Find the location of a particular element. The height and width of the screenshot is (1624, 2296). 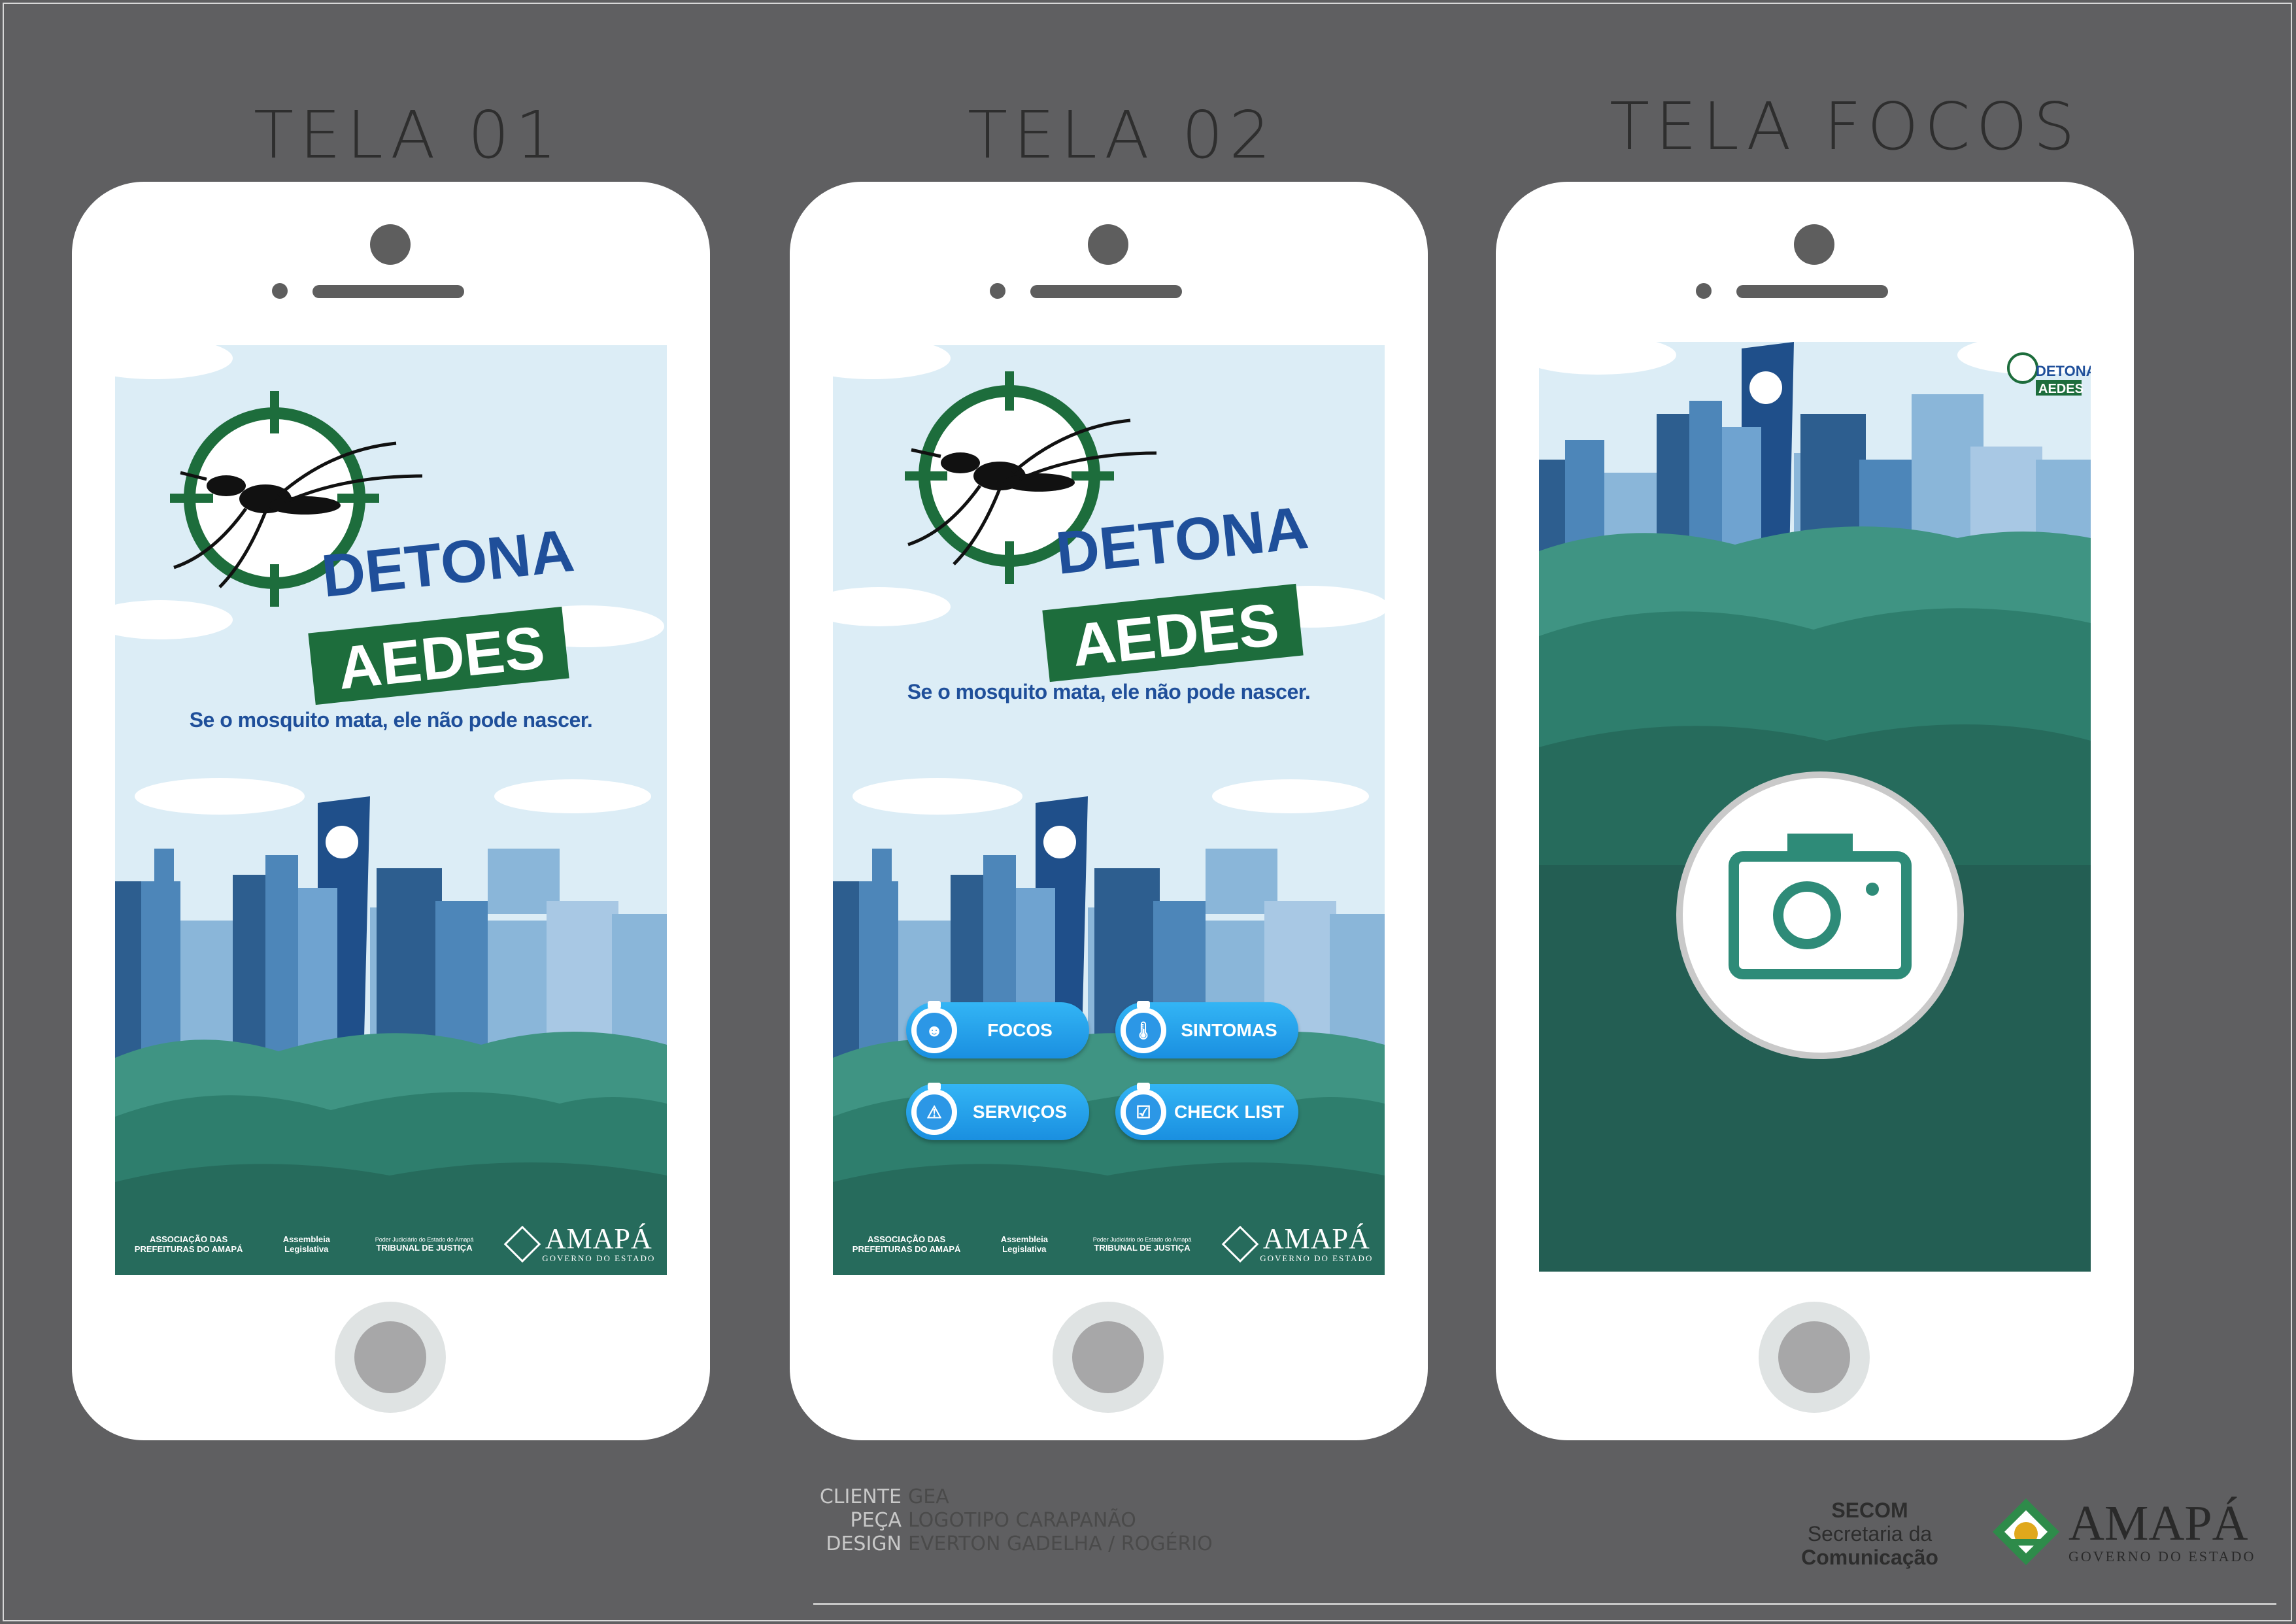

gov-logo-word: AMAPÁ is located at coordinates (2158, 1523).